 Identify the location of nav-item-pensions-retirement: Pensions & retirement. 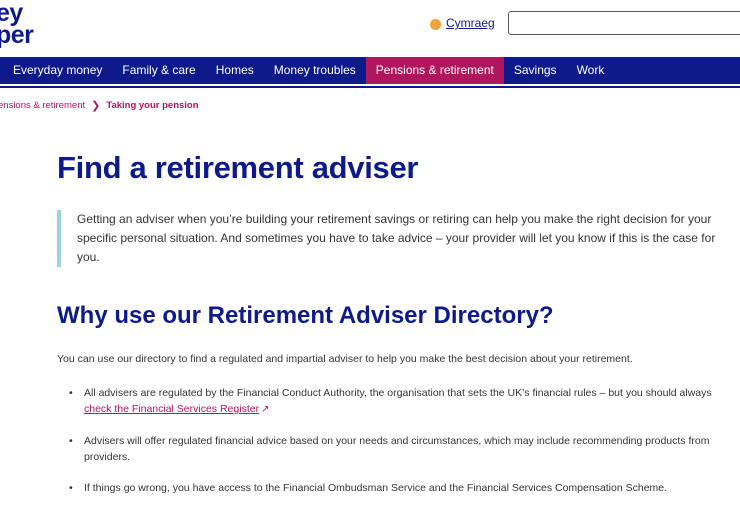
(434, 70).